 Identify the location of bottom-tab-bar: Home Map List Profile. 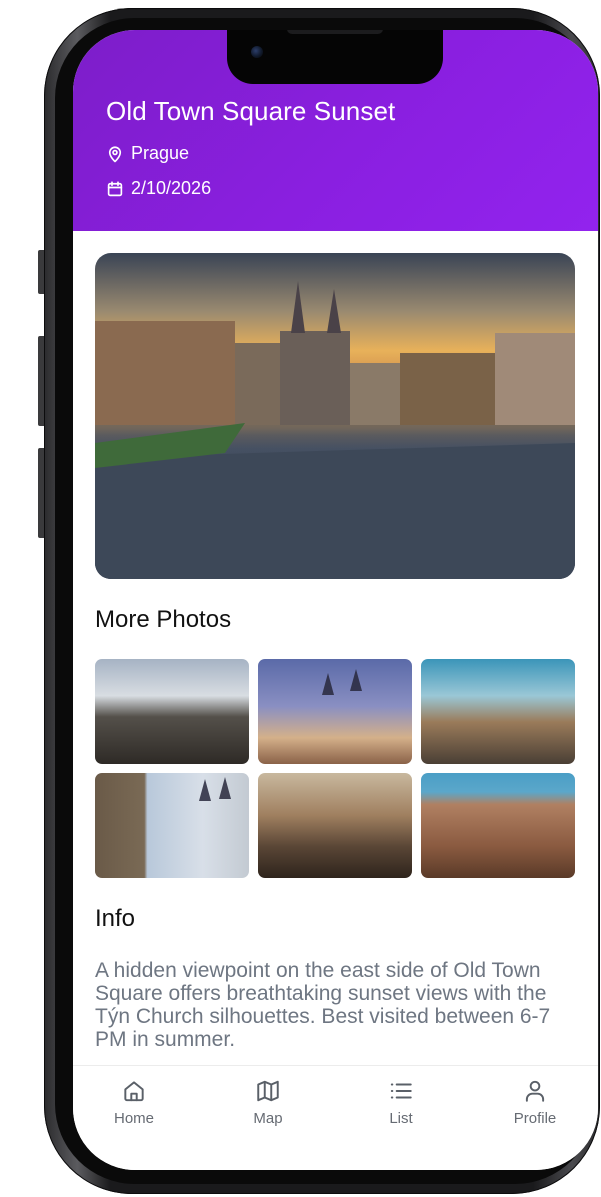
(335, 1117).